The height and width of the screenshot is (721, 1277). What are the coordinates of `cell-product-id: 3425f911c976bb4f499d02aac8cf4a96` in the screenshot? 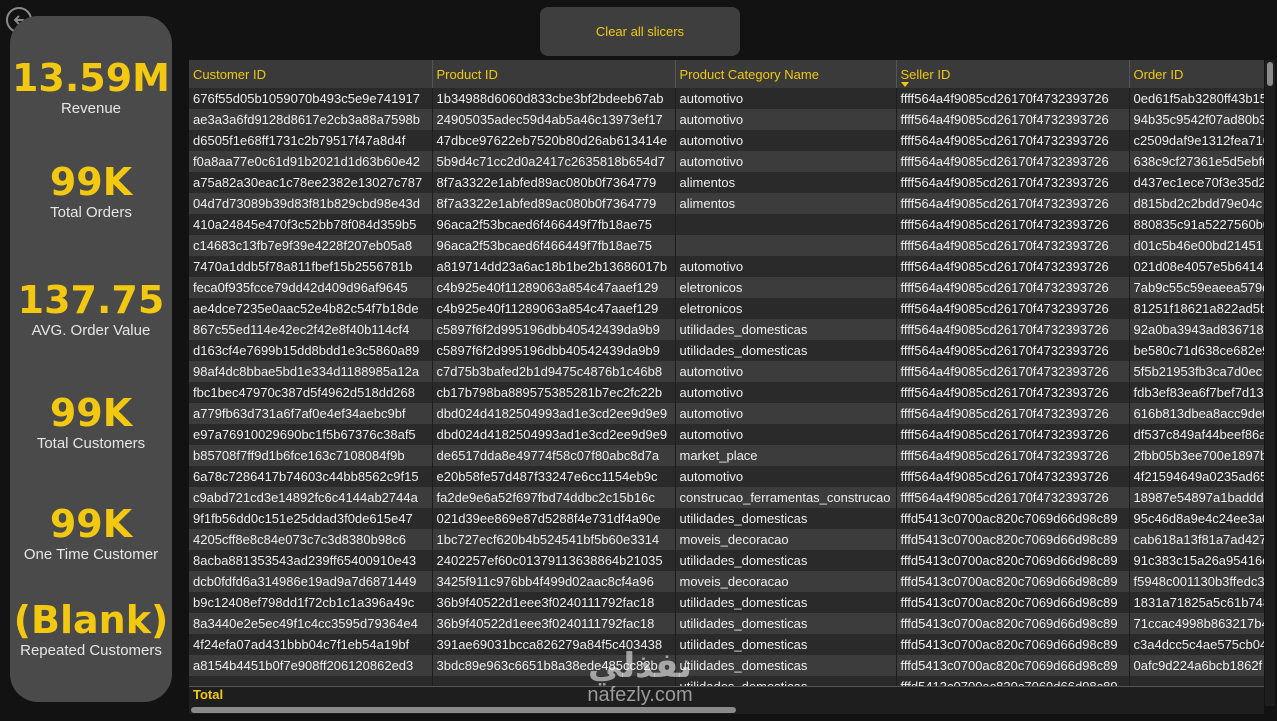 It's located at (553, 581).